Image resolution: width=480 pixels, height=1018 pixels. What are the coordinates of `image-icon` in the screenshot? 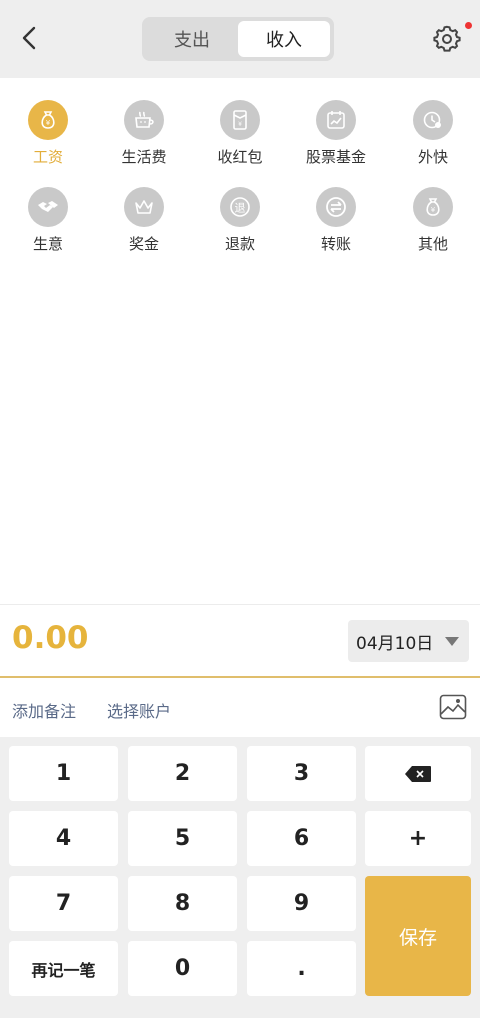 It's located at (453, 707).